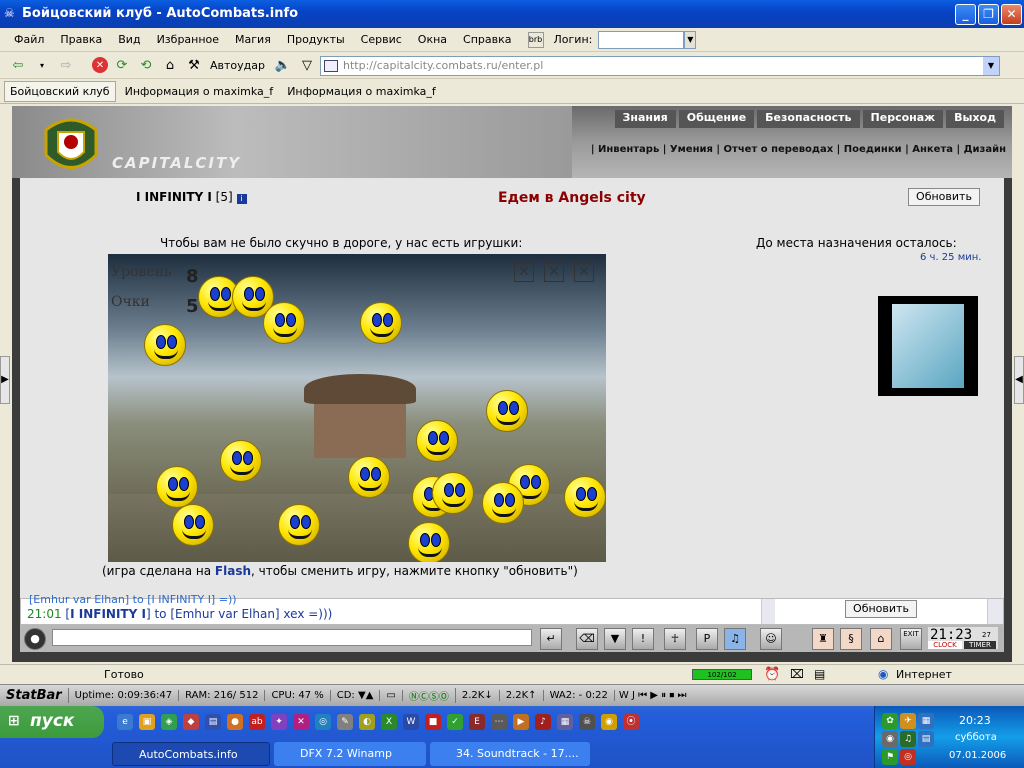 Image resolution: width=1024 pixels, height=768 pixels. What do you see at coordinates (125, 722) in the screenshot?
I see `ie-icon: e` at bounding box center [125, 722].